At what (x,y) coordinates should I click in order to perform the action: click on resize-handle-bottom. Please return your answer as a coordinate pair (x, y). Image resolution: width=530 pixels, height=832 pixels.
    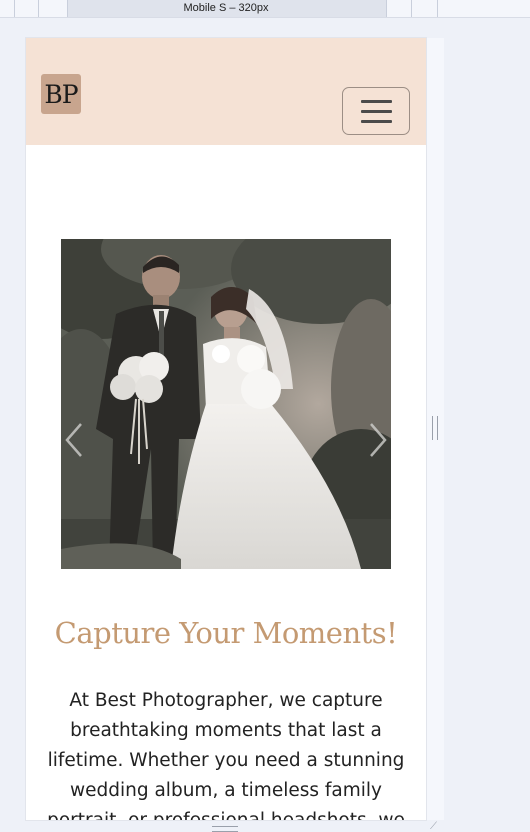
    Looking at the image, I should click on (225, 829).